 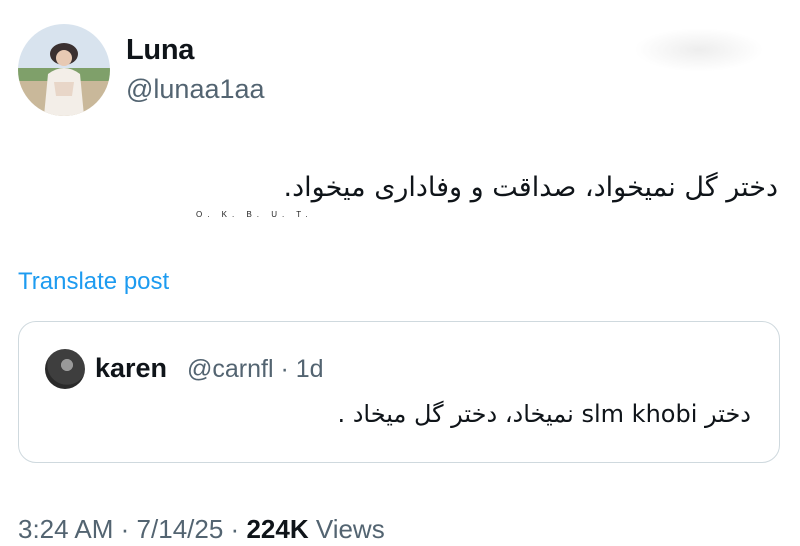 What do you see at coordinates (180, 529) in the screenshot?
I see `post-date: 7/14/25` at bounding box center [180, 529].